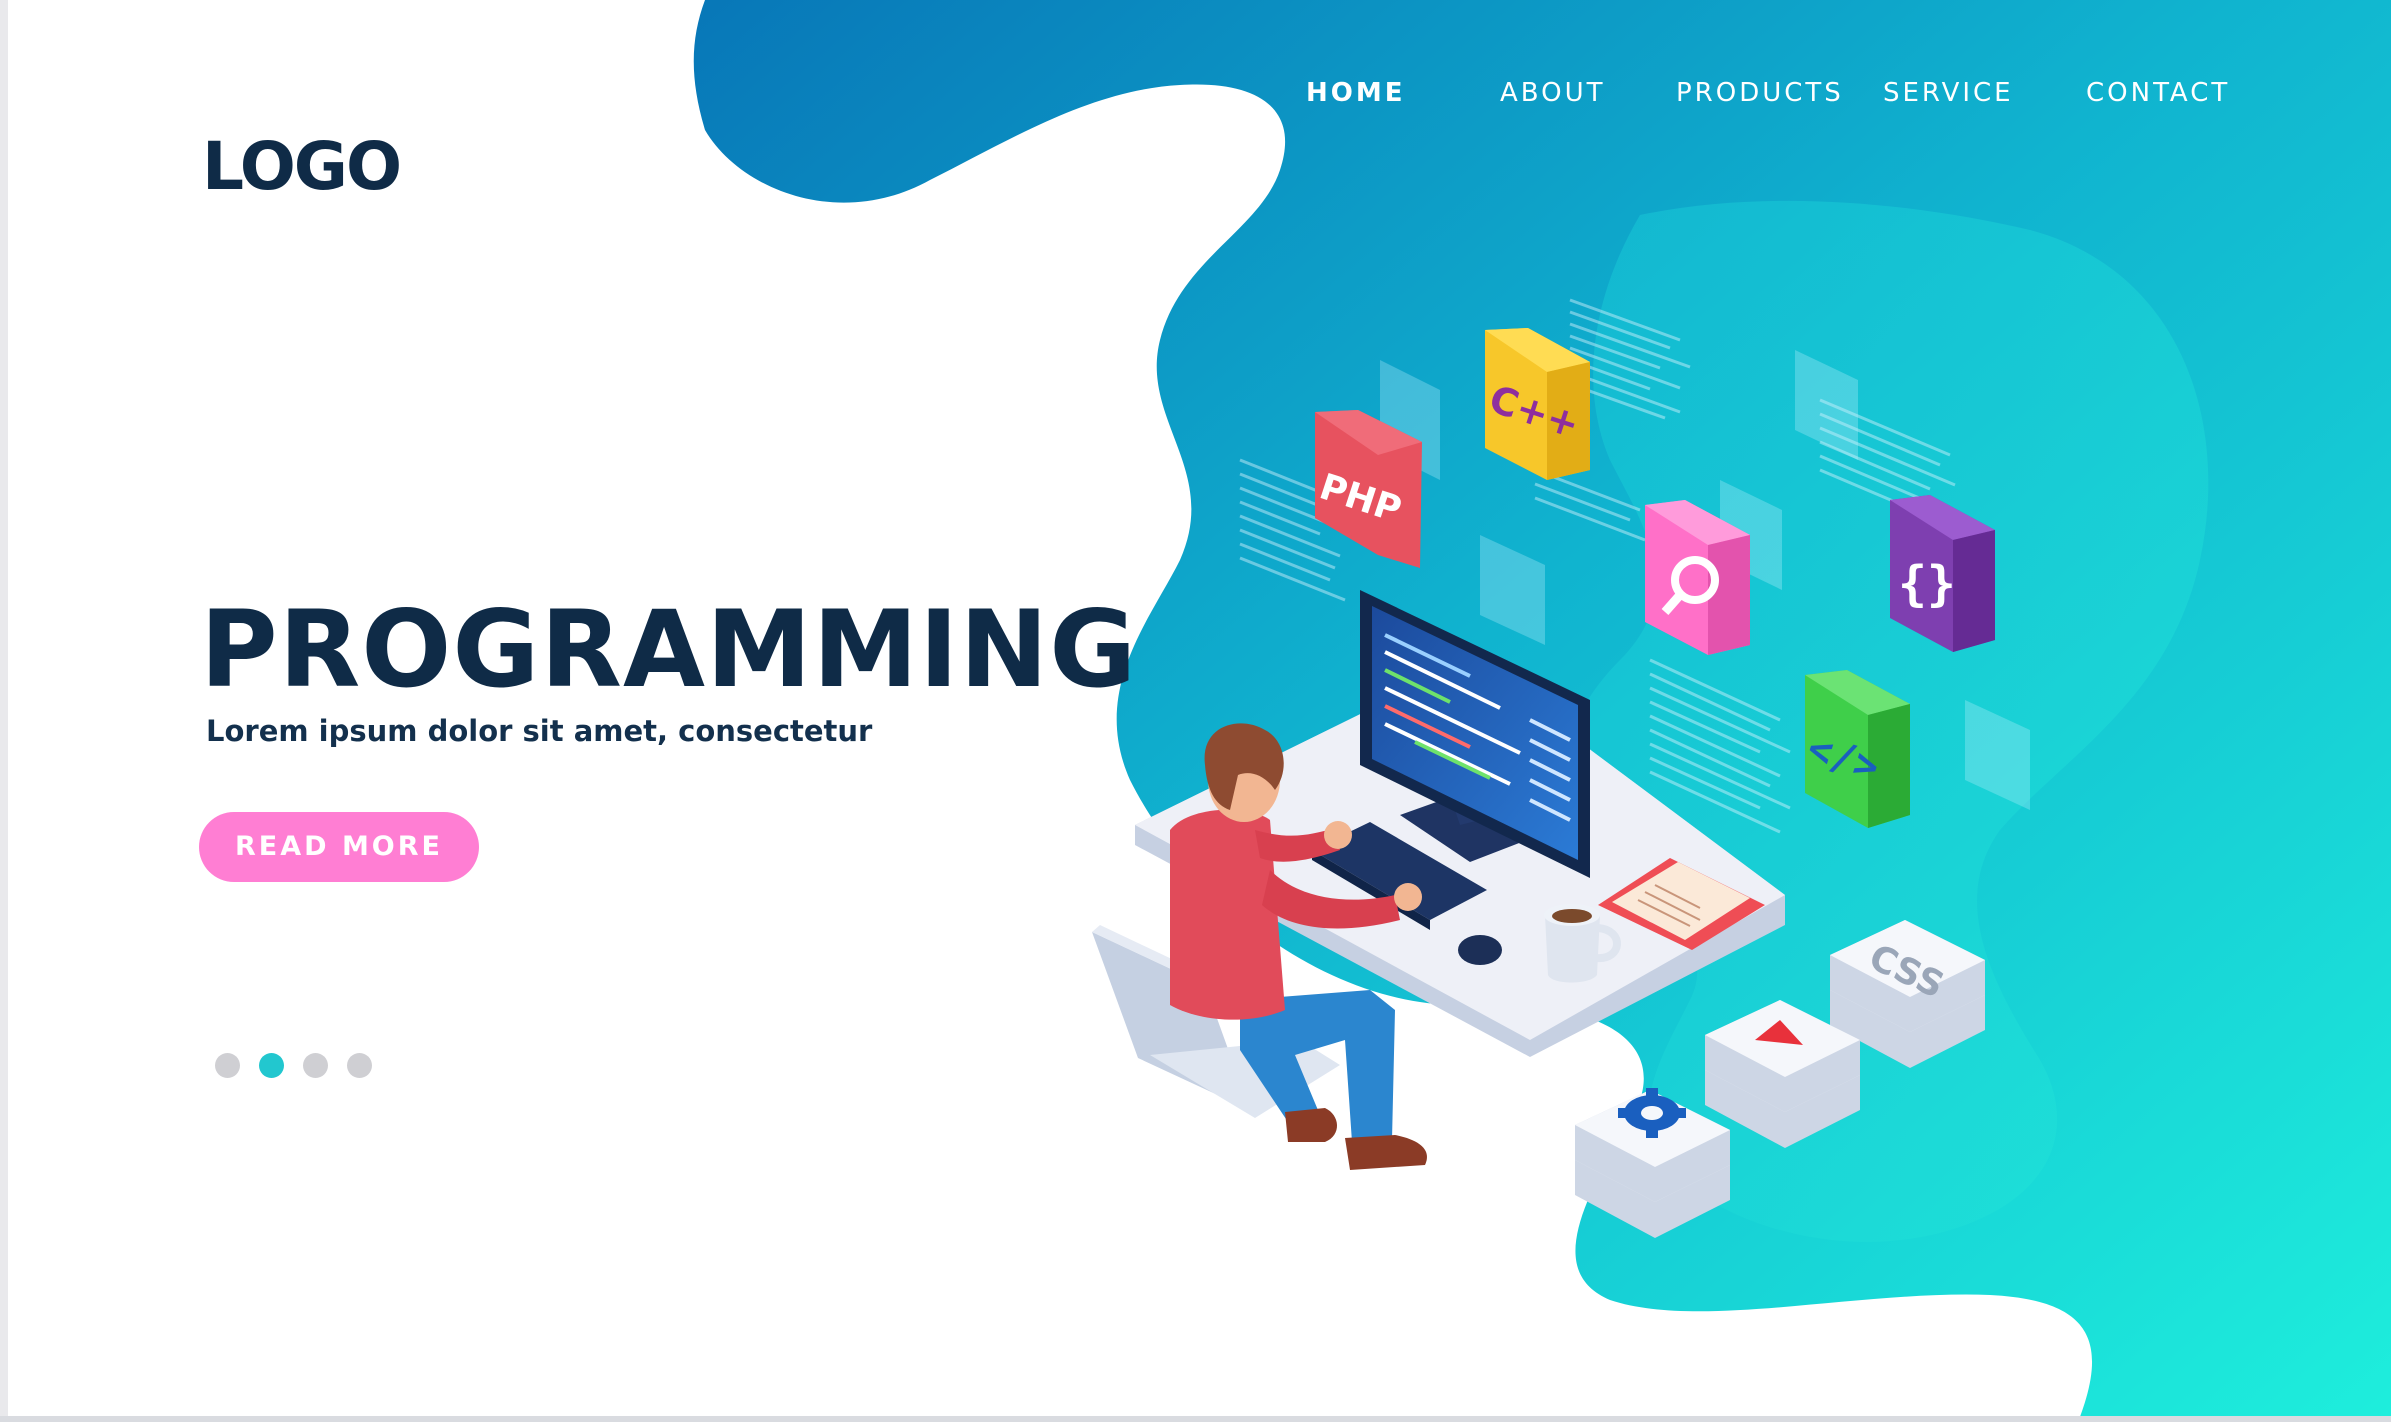  What do you see at coordinates (4, 711) in the screenshot?
I see `window-left-edge` at bounding box center [4, 711].